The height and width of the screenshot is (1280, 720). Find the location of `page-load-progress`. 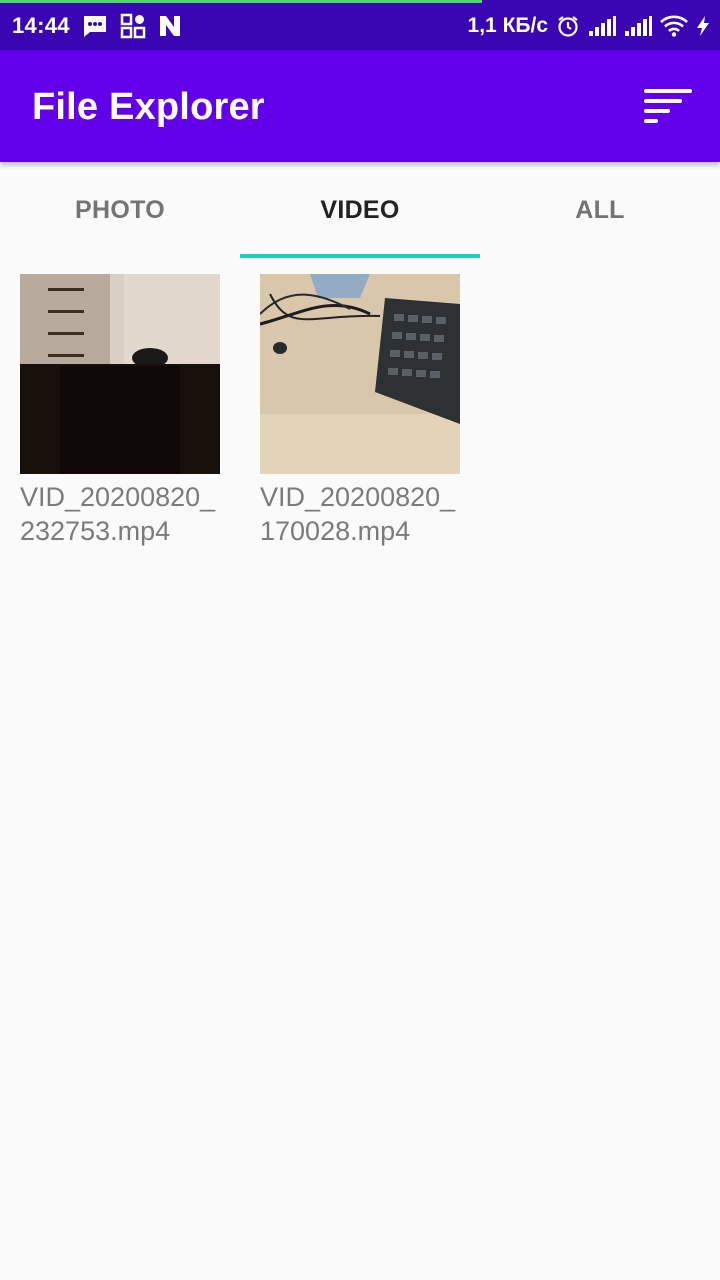

page-load-progress is located at coordinates (241, 1).